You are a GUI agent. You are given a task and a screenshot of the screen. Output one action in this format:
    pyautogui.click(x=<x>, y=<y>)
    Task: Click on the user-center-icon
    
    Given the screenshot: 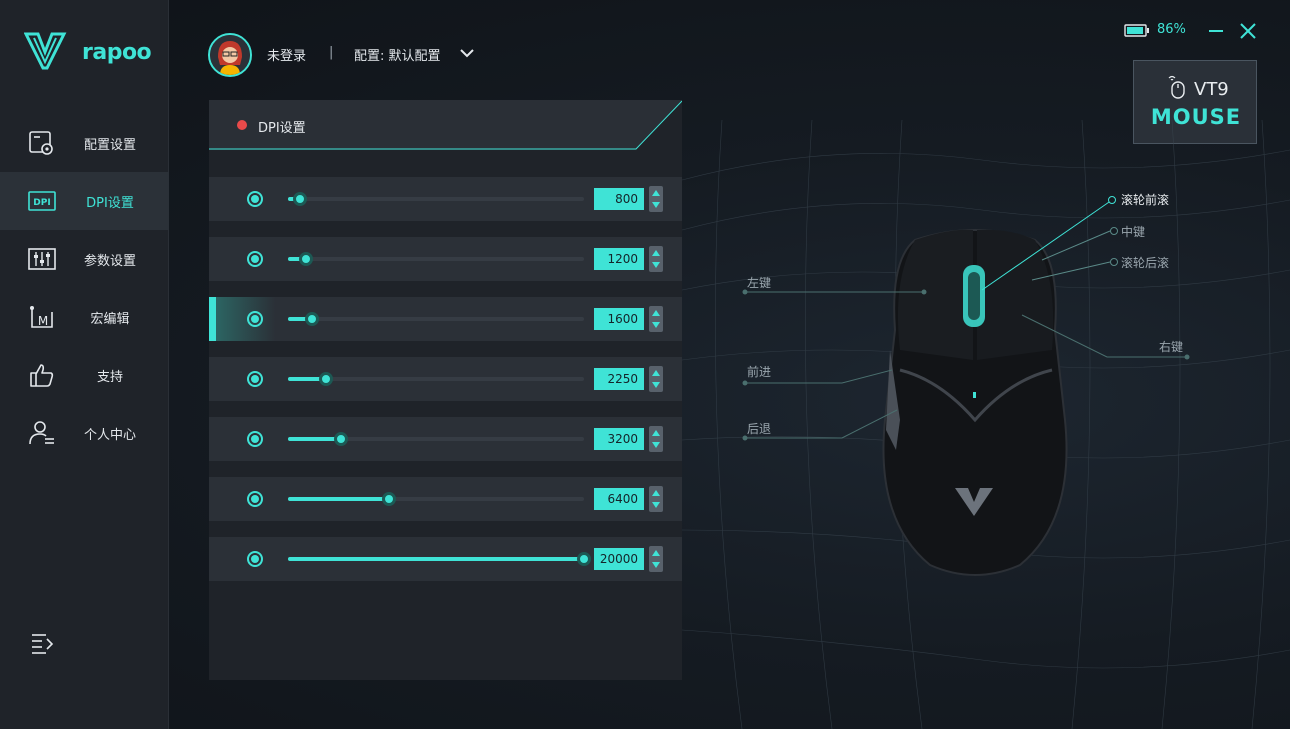 What is the action you would take?
    pyautogui.click(x=41, y=433)
    